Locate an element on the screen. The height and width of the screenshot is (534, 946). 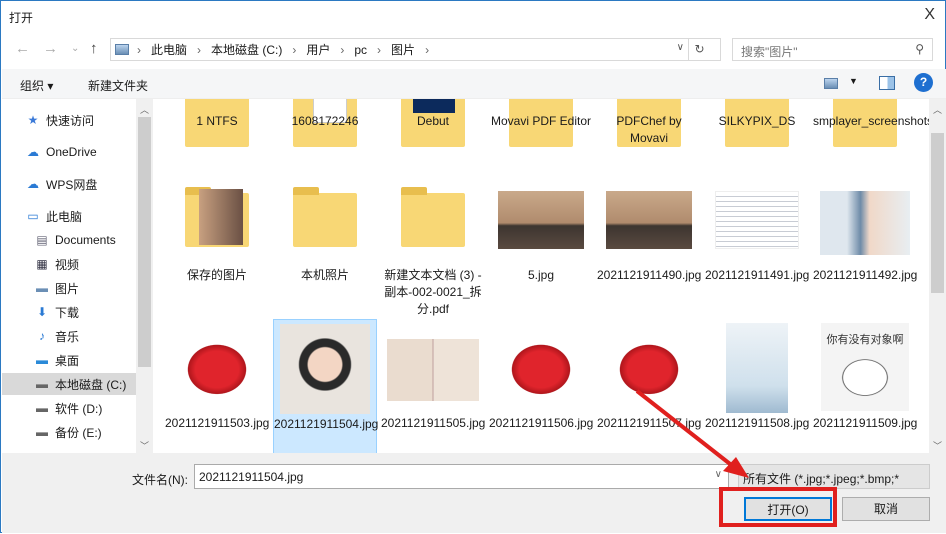
view-dropdown-icon: ▼ is located at coordinates (853, 81).